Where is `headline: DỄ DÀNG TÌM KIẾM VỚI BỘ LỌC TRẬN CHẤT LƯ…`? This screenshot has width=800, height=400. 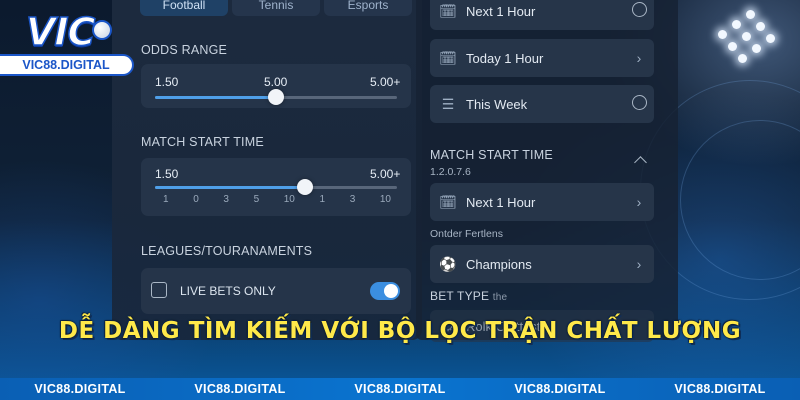 headline: DỄ DÀNG TÌM KIẾM VỚI BỘ LỌC TRẬN CHẤT LƯ… is located at coordinates (400, 331).